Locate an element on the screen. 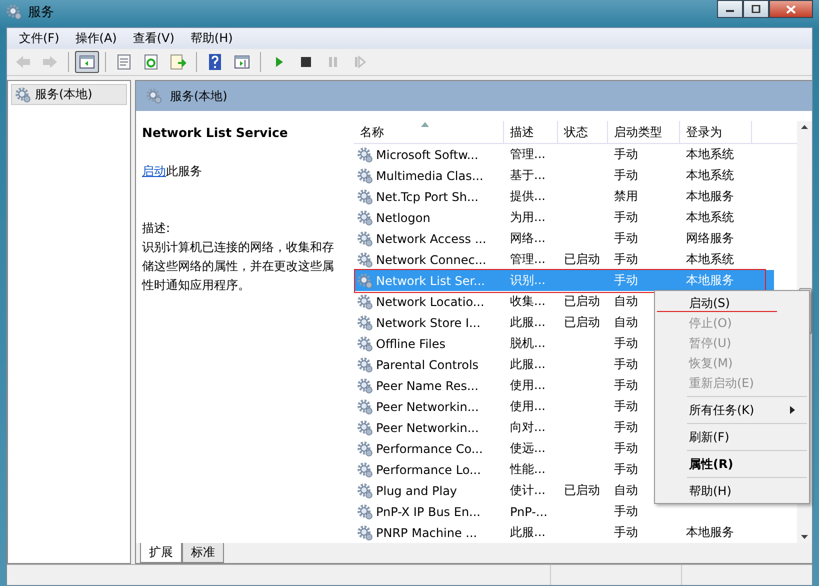 The width and height of the screenshot is (819, 586). menu-item: 帮助(H) is located at coordinates (211, 38).